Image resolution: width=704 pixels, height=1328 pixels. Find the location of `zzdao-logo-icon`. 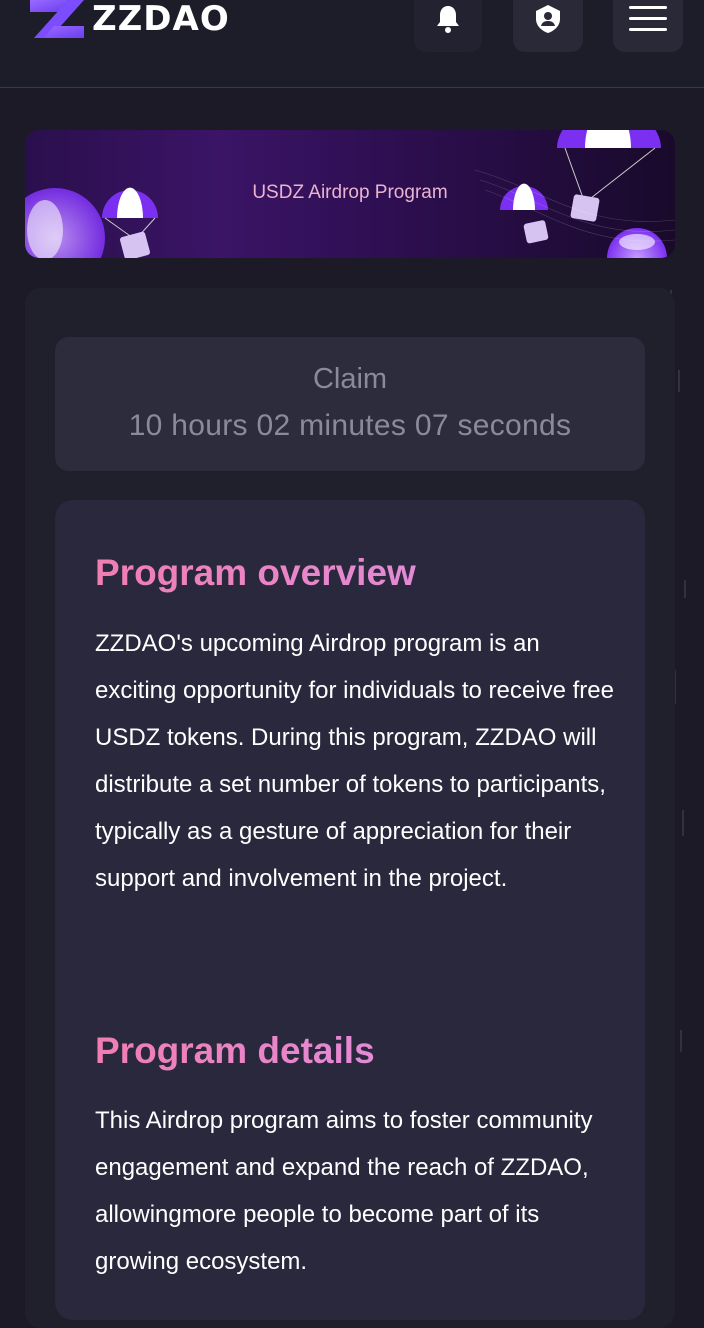

zzdao-logo-icon is located at coordinates (57, 19).